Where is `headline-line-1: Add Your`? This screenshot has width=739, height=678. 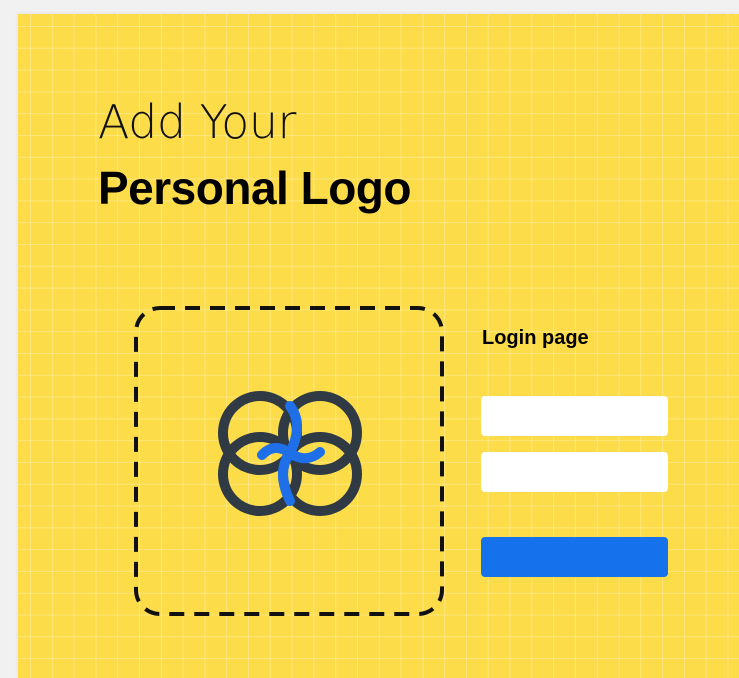
headline-line-1: Add Your is located at coordinates (197, 122).